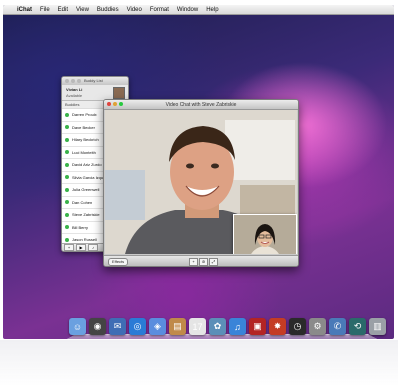 This screenshot has height=387, width=398. What do you see at coordinates (45, 10) in the screenshot?
I see `menu-file: File` at bounding box center [45, 10].